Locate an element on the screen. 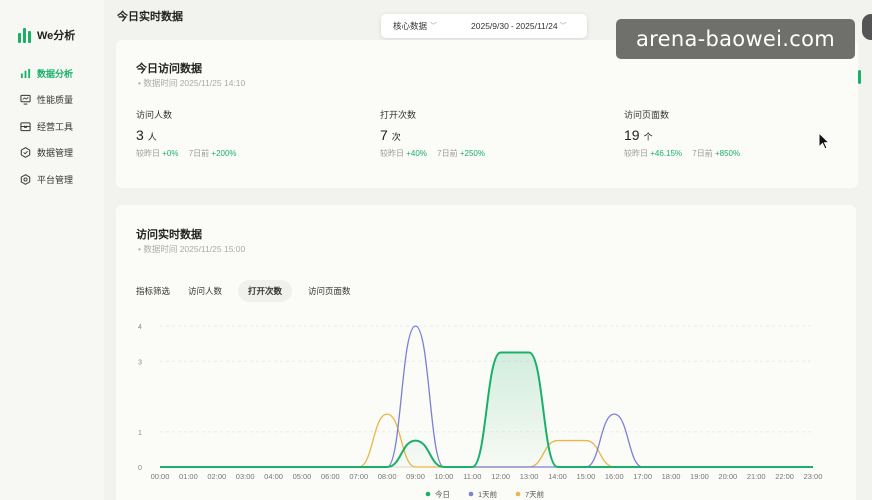 Image resolution: width=872 pixels, height=500 pixels. legend-label: 1天前 is located at coordinates (488, 494).